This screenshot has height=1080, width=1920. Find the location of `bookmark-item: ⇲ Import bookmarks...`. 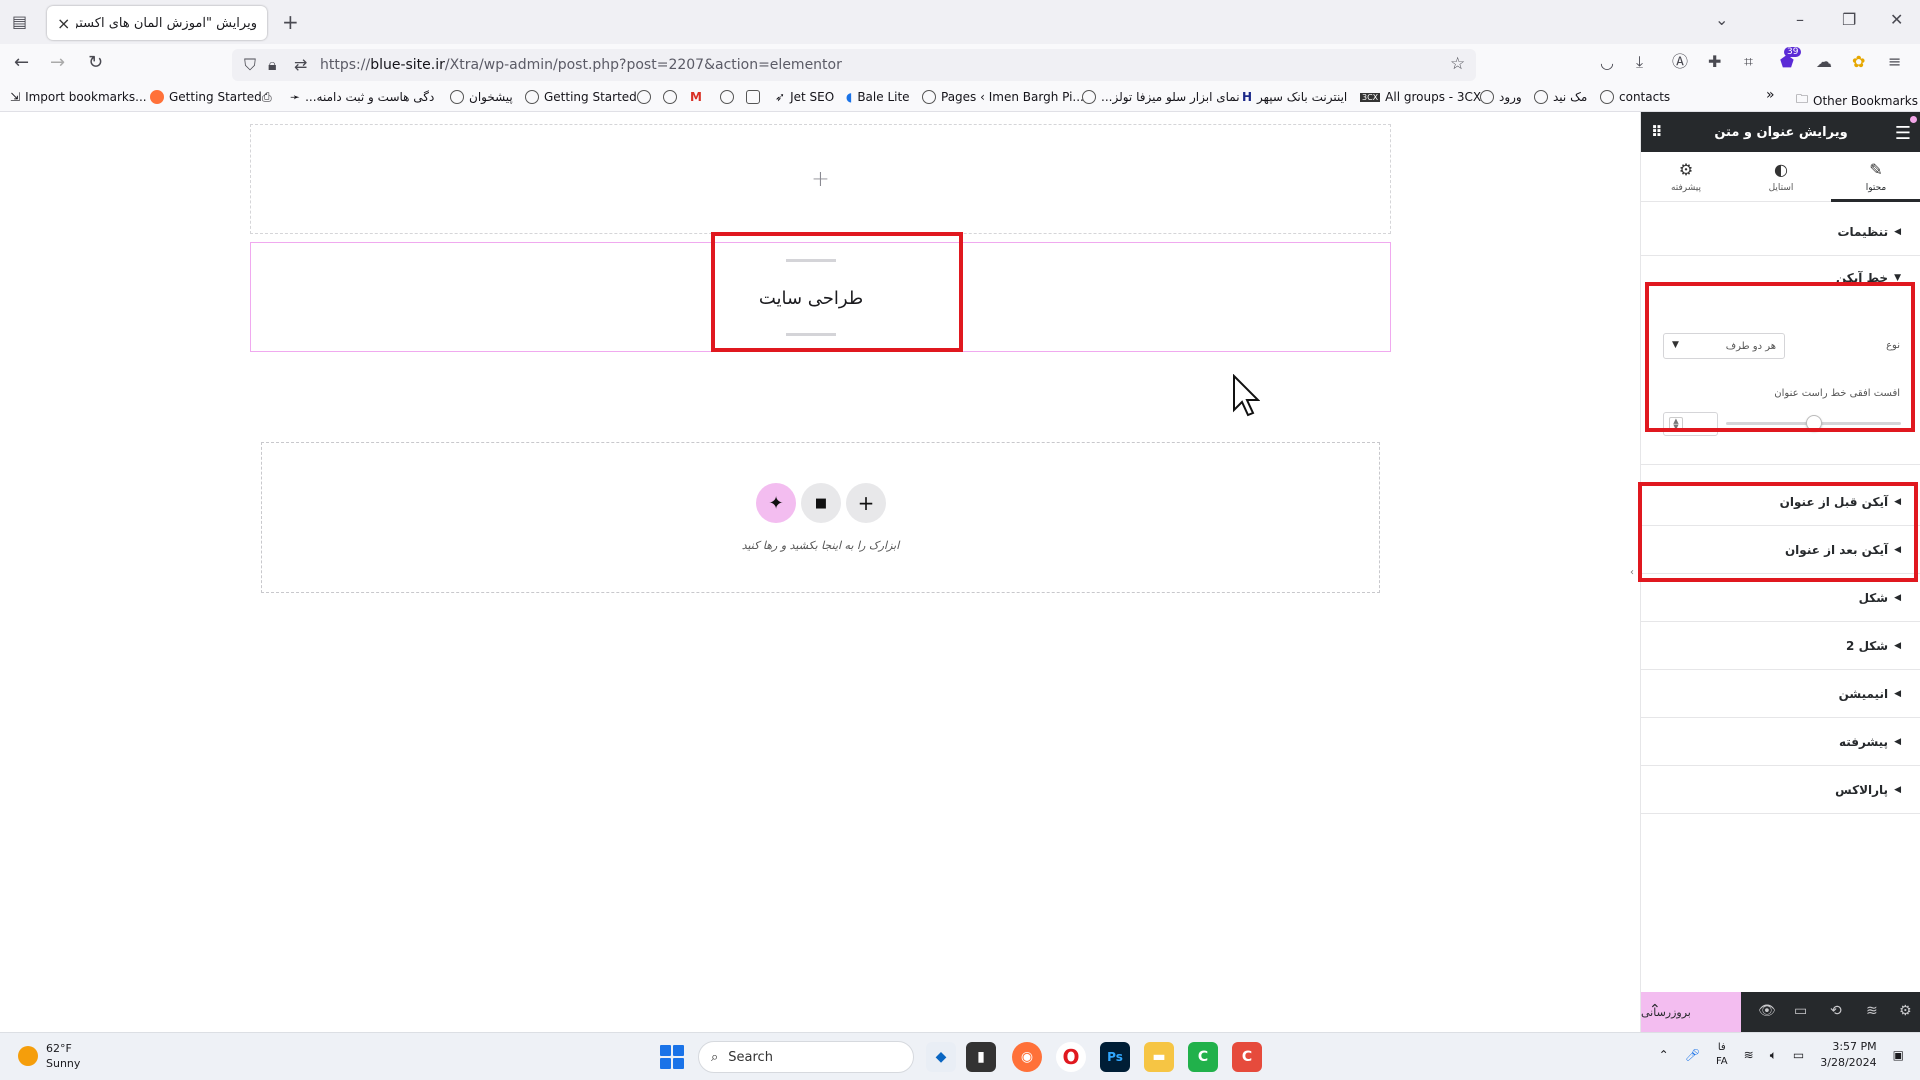

bookmark-item: ⇲ Import bookmarks... is located at coordinates (78, 97).